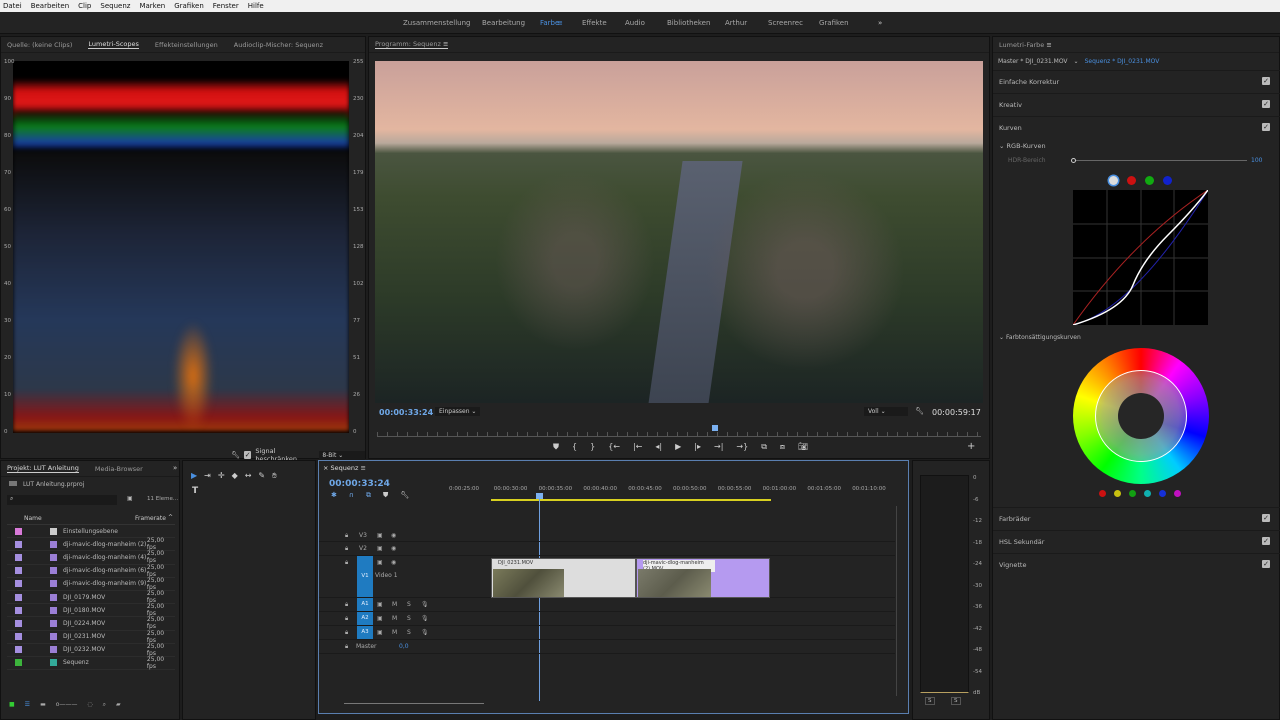 The height and width of the screenshot is (720, 1280). What do you see at coordinates (607, 605) in the screenshot?
I see `track-A1: 🔒︎ A1 ▣ M S 🎙︎` at bounding box center [607, 605].